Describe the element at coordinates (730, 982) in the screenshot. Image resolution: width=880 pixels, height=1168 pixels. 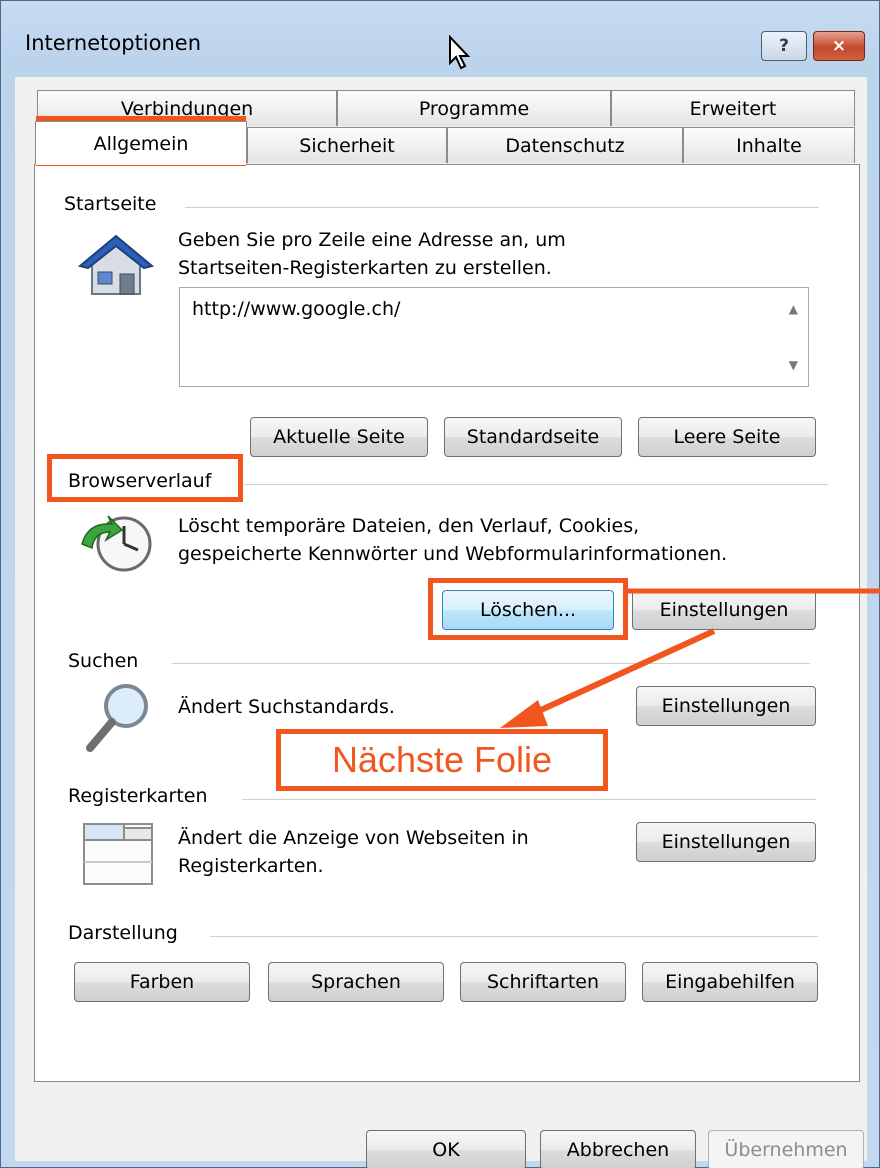
I see `accessibility-button: Eingabehilfen` at that location.